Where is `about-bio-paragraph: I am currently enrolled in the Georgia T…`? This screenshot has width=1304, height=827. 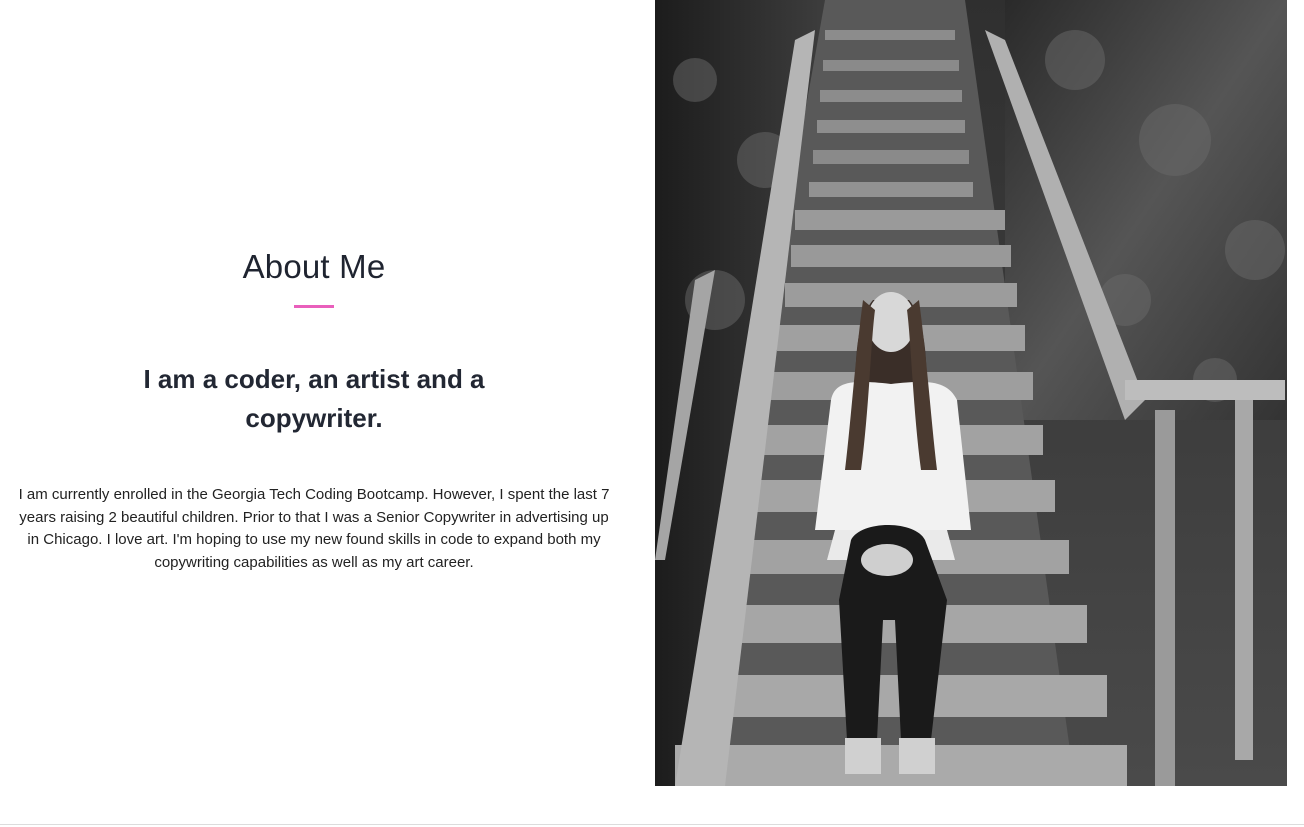 about-bio-paragraph: I am currently enrolled in the Georgia T… is located at coordinates (314, 528).